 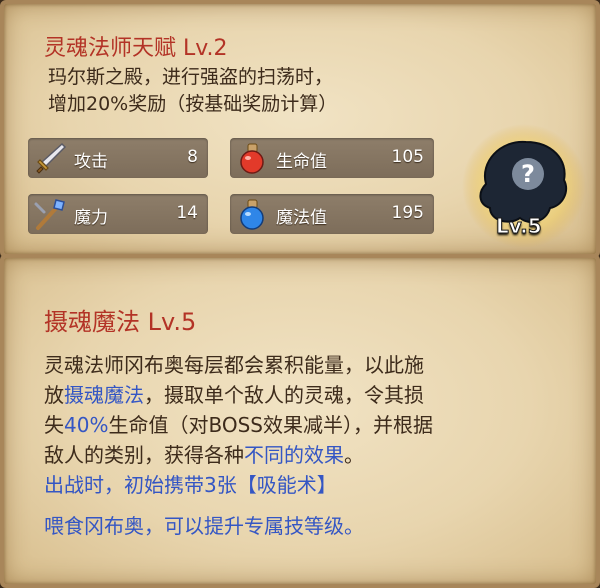 What do you see at coordinates (524, 190) in the screenshot?
I see `hero-portrait: ? Lv.5` at bounding box center [524, 190].